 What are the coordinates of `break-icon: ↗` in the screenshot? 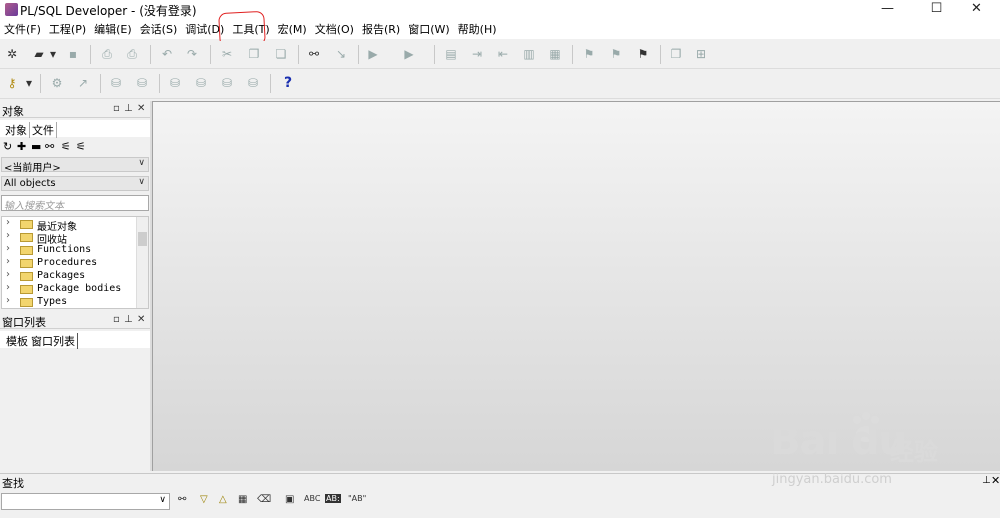 It's located at (83, 83).